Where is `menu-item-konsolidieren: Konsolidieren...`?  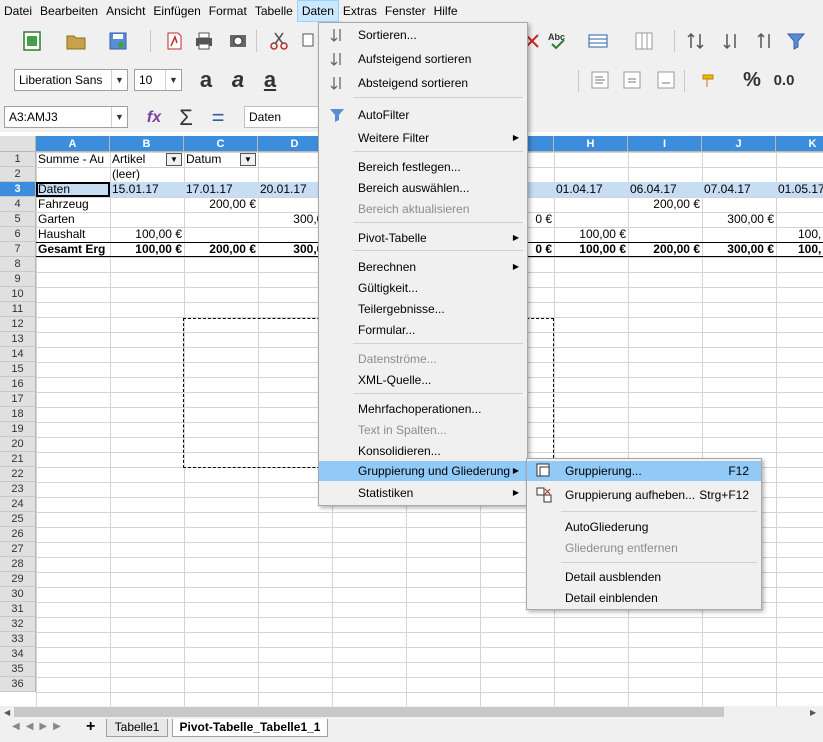
menu-item-konsolidieren: Konsolidieren... is located at coordinates (423, 451).